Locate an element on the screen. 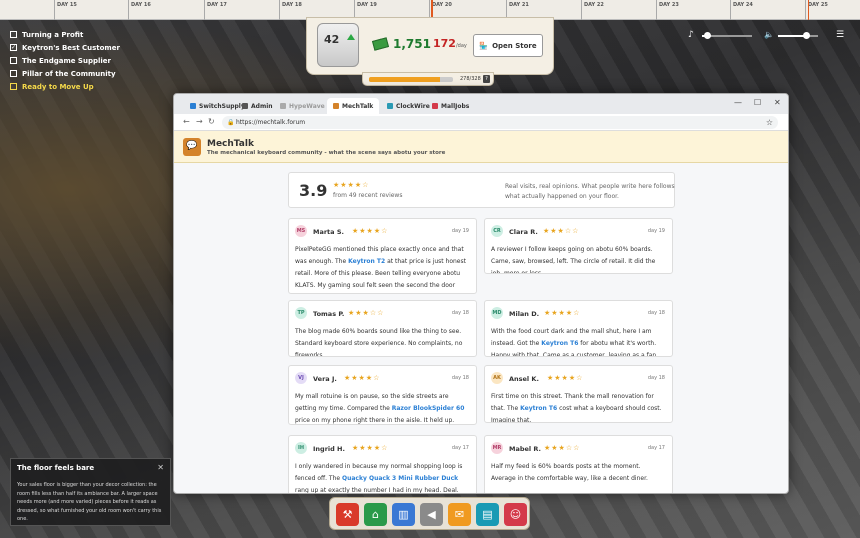 The height and width of the screenshot is (538, 860). staff-icon: ☺ is located at coordinates (515, 514).